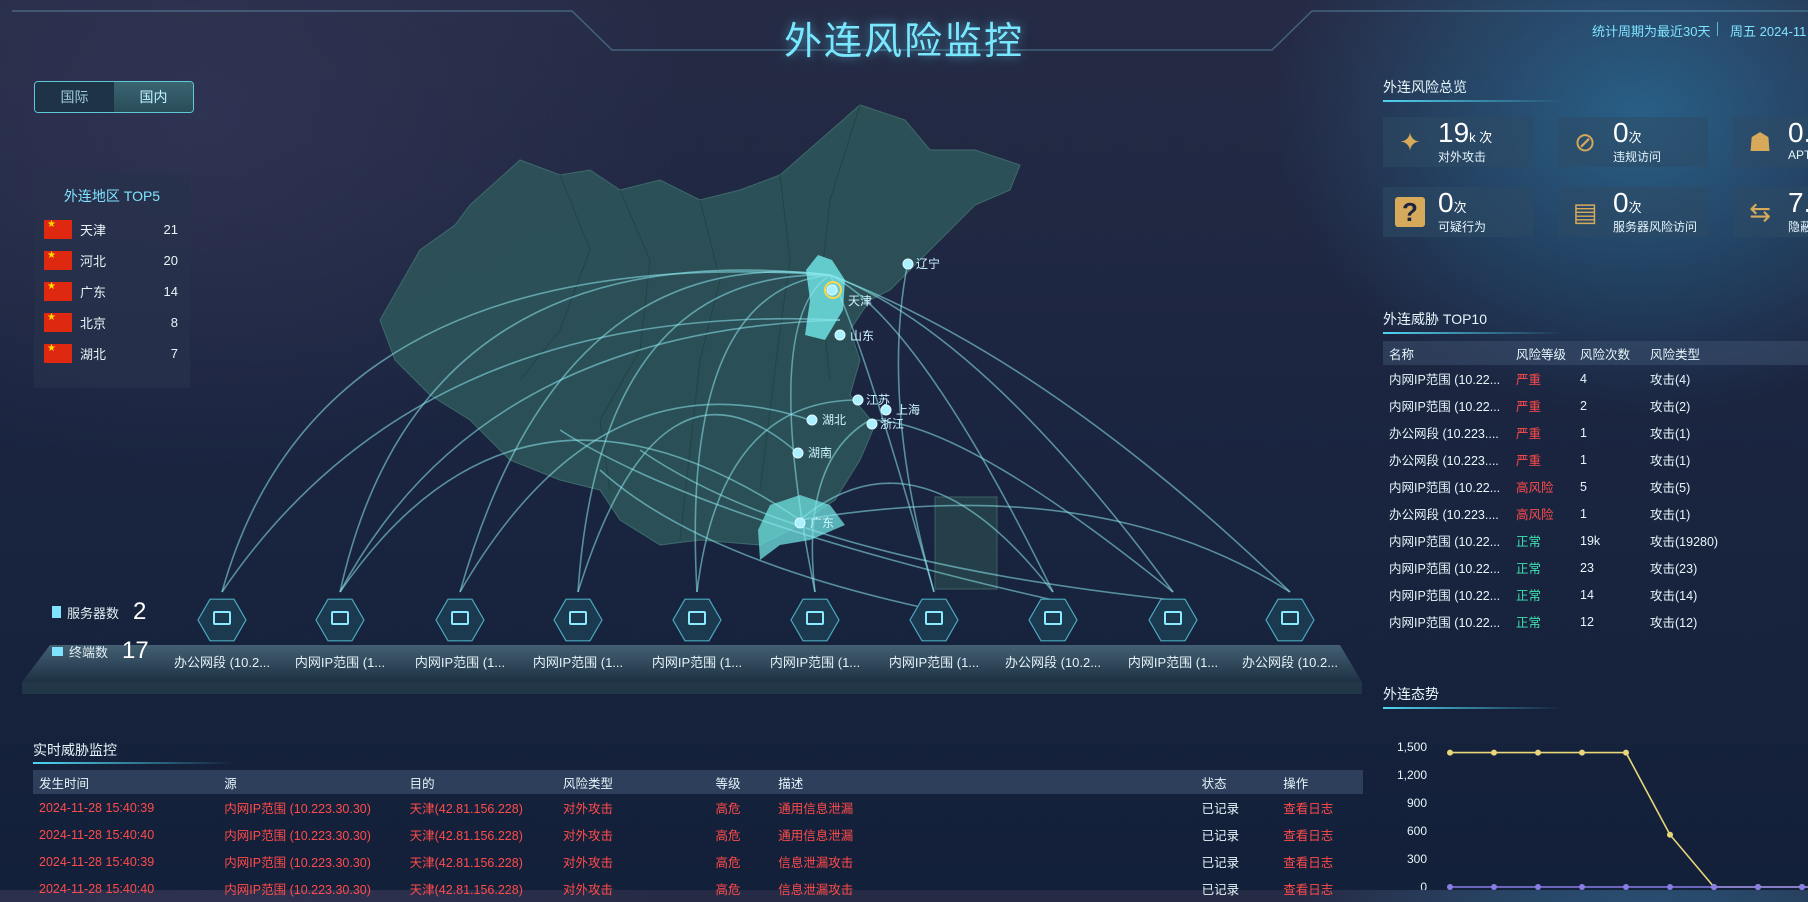 The width and height of the screenshot is (1808, 902). What do you see at coordinates (58, 260) in the screenshot?
I see `china-flag-icon` at bounding box center [58, 260].